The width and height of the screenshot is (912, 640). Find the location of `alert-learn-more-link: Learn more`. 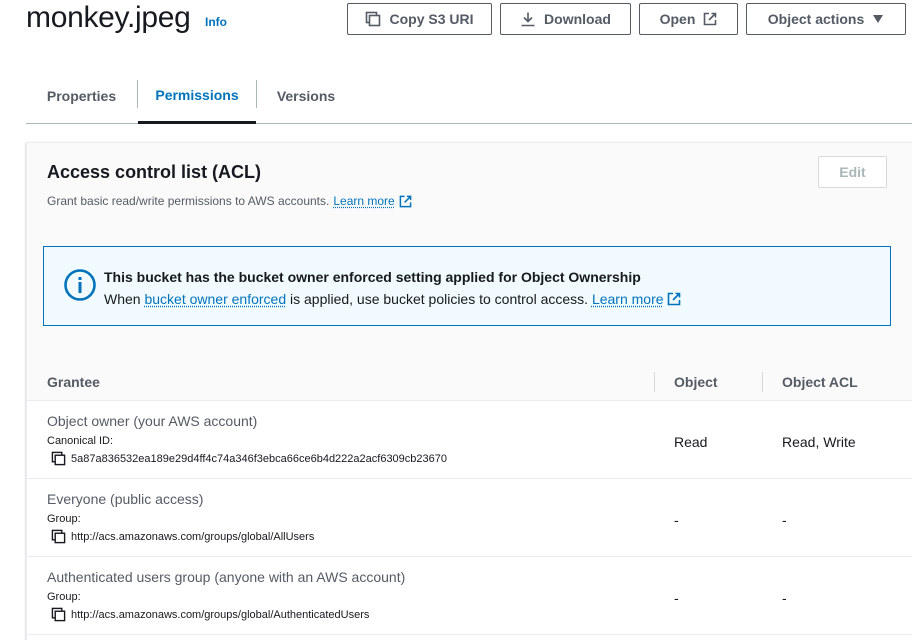

alert-learn-more-link: Learn more is located at coordinates (628, 299).